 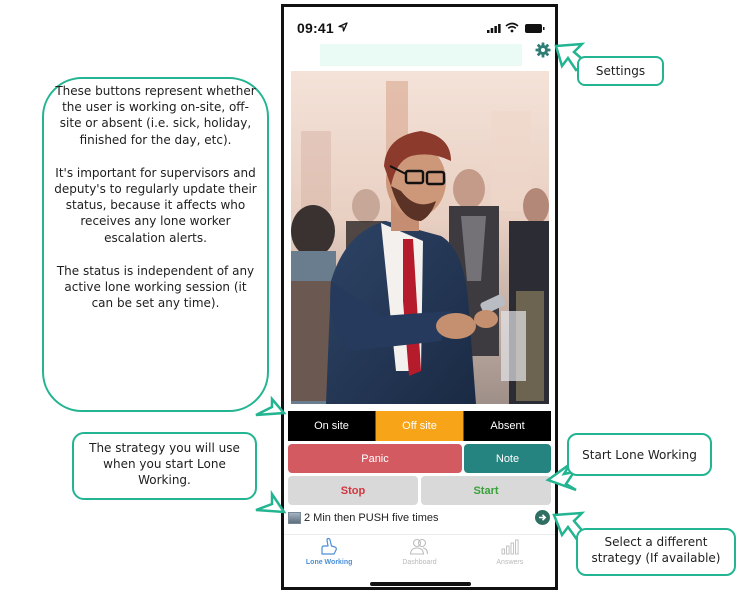 I want to click on strategy-icon, so click(x=294, y=518).